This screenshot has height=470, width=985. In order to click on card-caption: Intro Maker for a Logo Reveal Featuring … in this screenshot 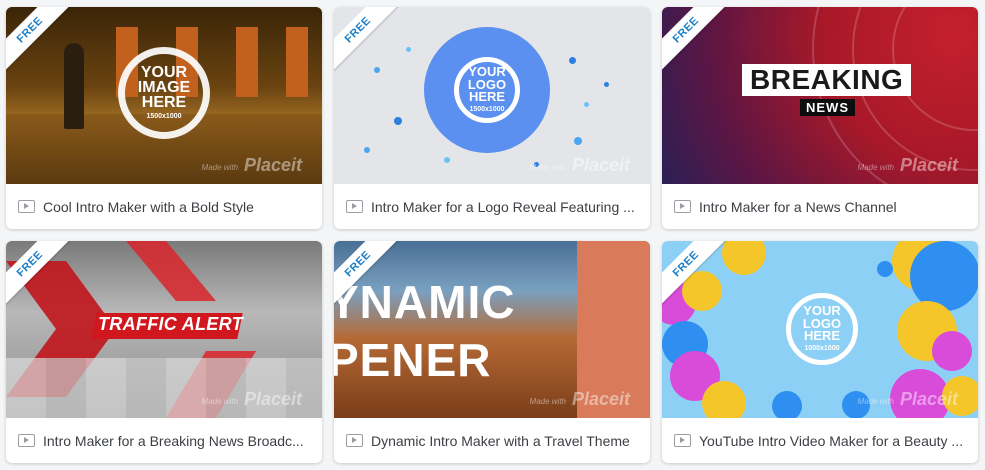, I will do `click(492, 206)`.